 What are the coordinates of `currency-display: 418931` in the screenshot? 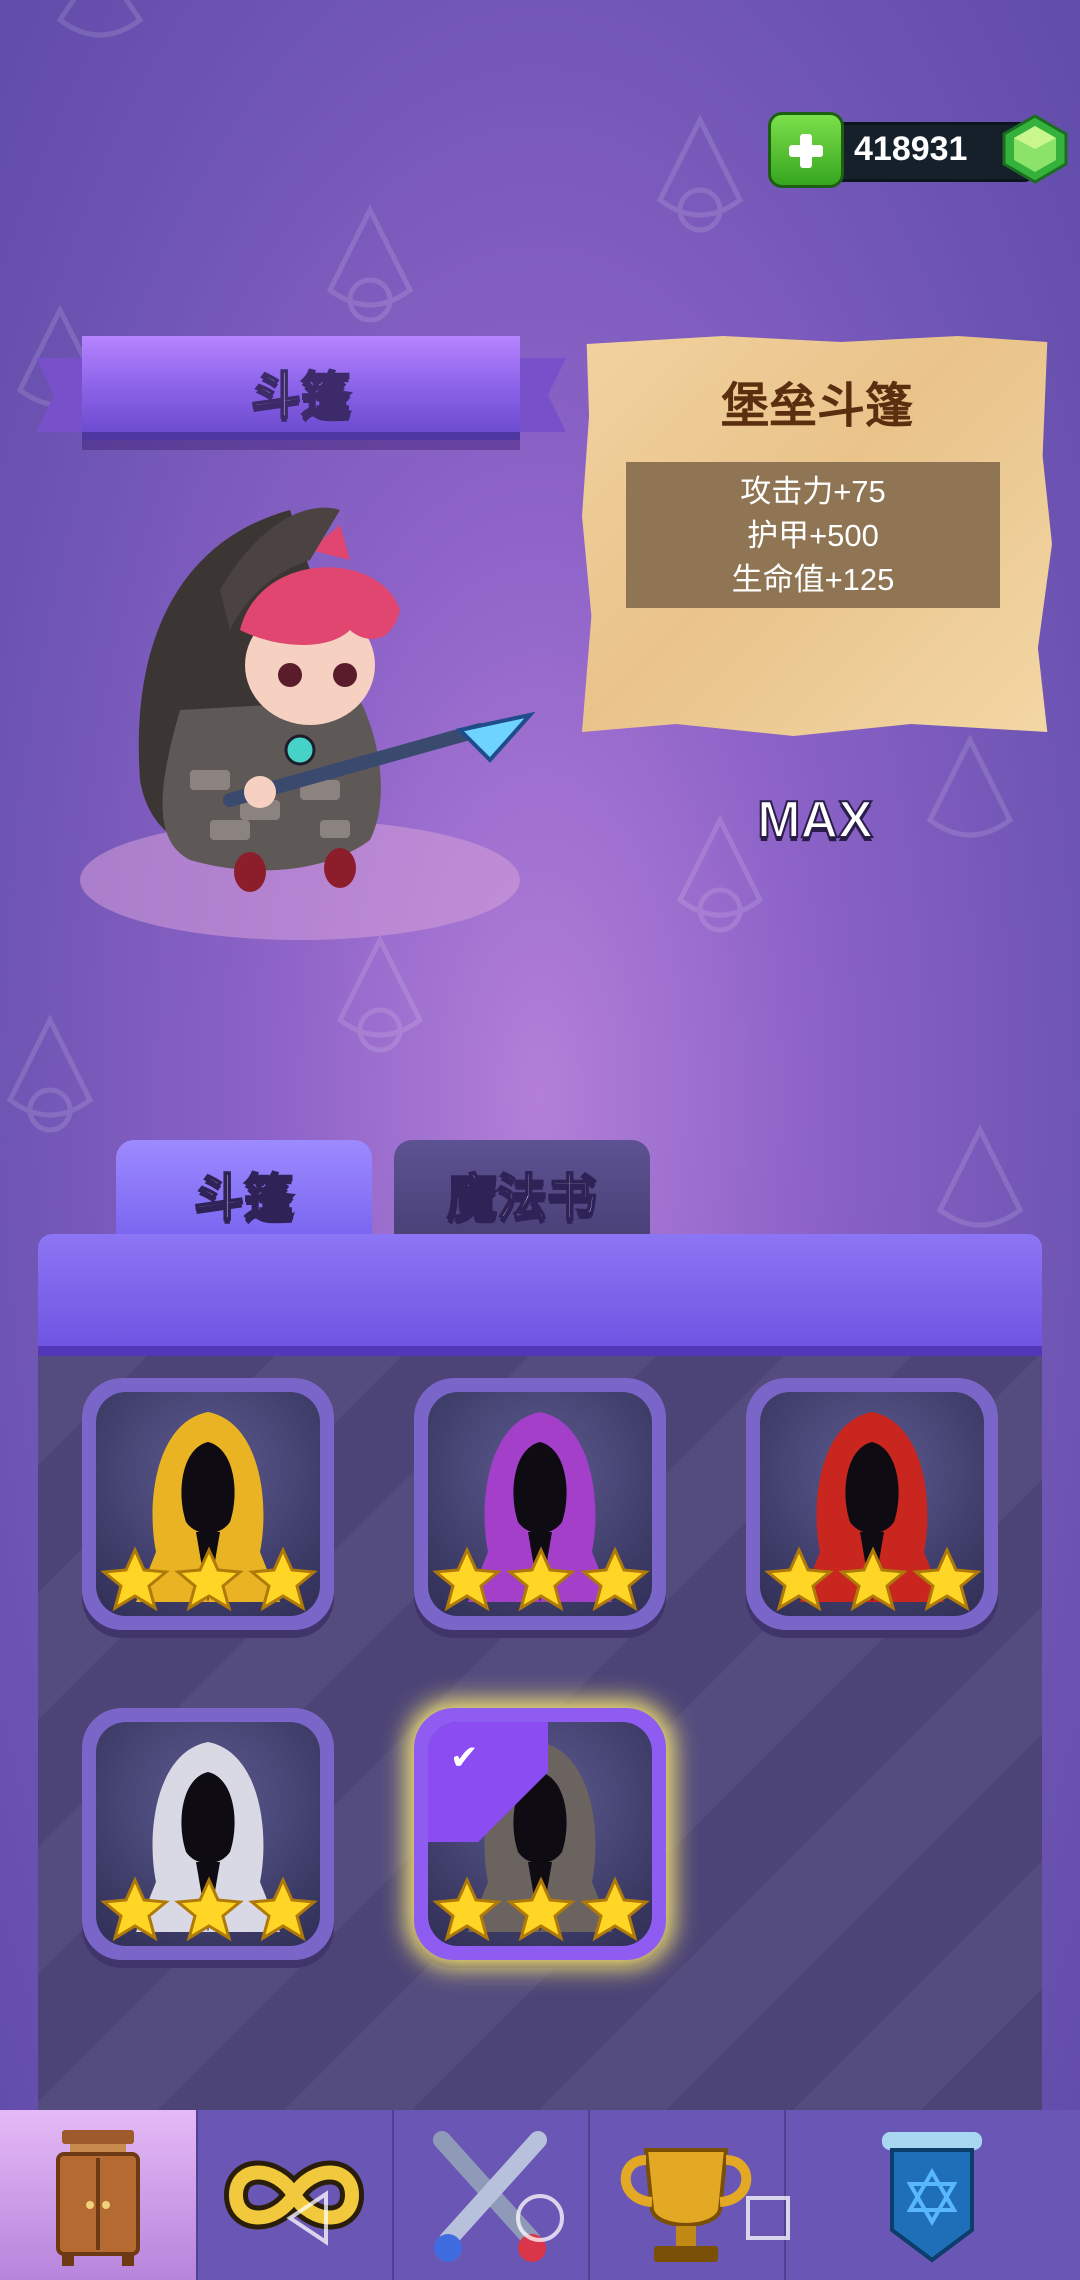 It's located at (918, 150).